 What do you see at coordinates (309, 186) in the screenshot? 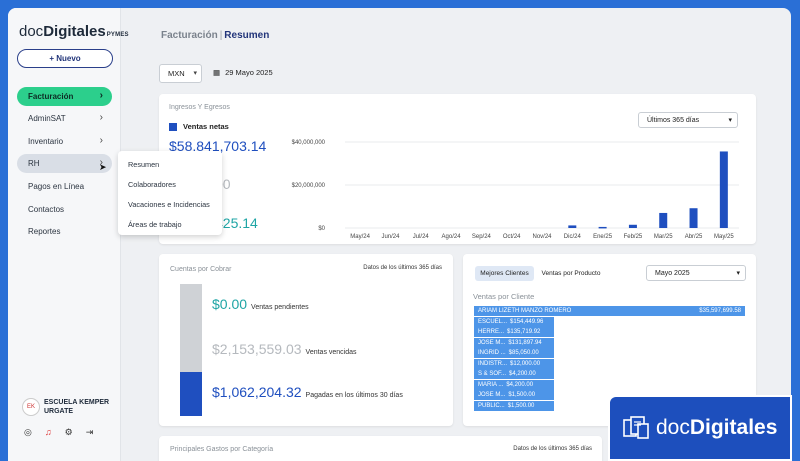
I see `y-tick-label: $20,000,000` at bounding box center [309, 186].